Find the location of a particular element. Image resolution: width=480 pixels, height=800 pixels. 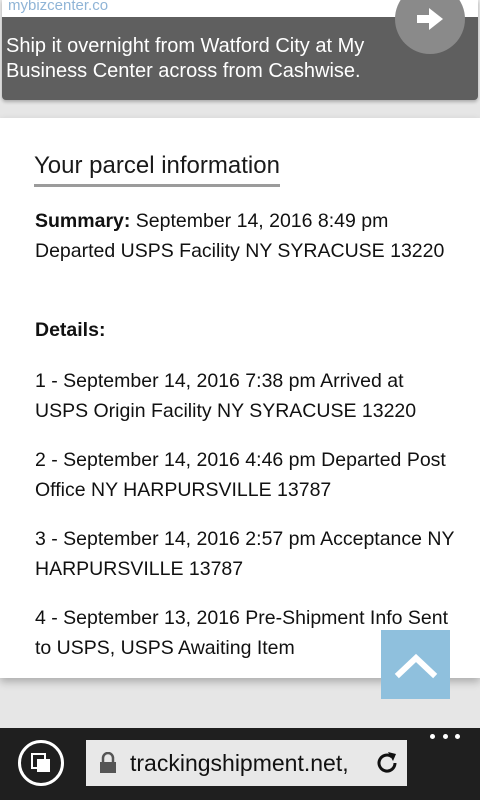

summary-label: Summary: is located at coordinates (83, 221).